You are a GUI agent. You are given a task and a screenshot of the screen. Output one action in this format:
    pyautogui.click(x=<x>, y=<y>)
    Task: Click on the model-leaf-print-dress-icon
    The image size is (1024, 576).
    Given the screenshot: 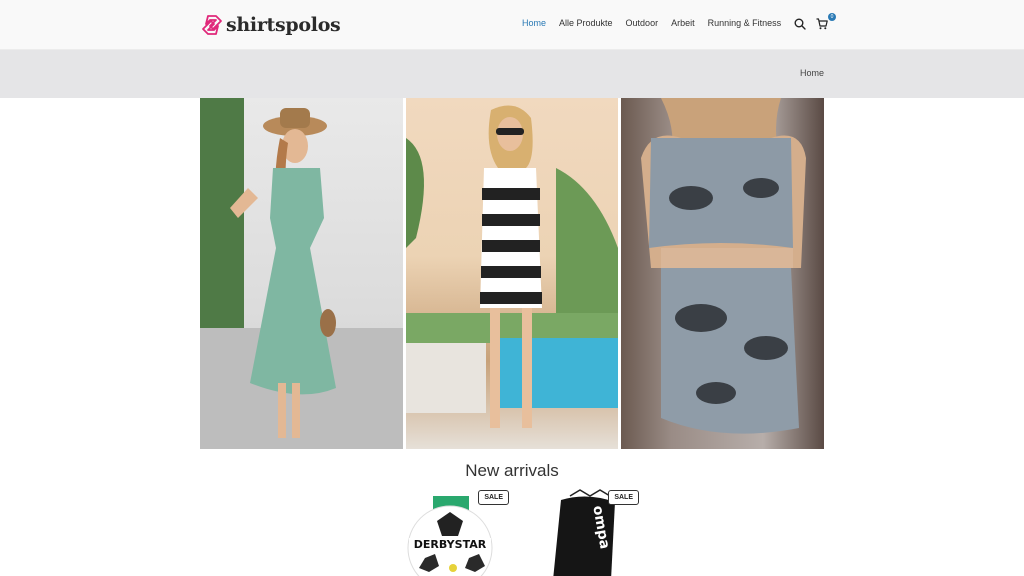 What is the action you would take?
    pyautogui.click(x=723, y=266)
    